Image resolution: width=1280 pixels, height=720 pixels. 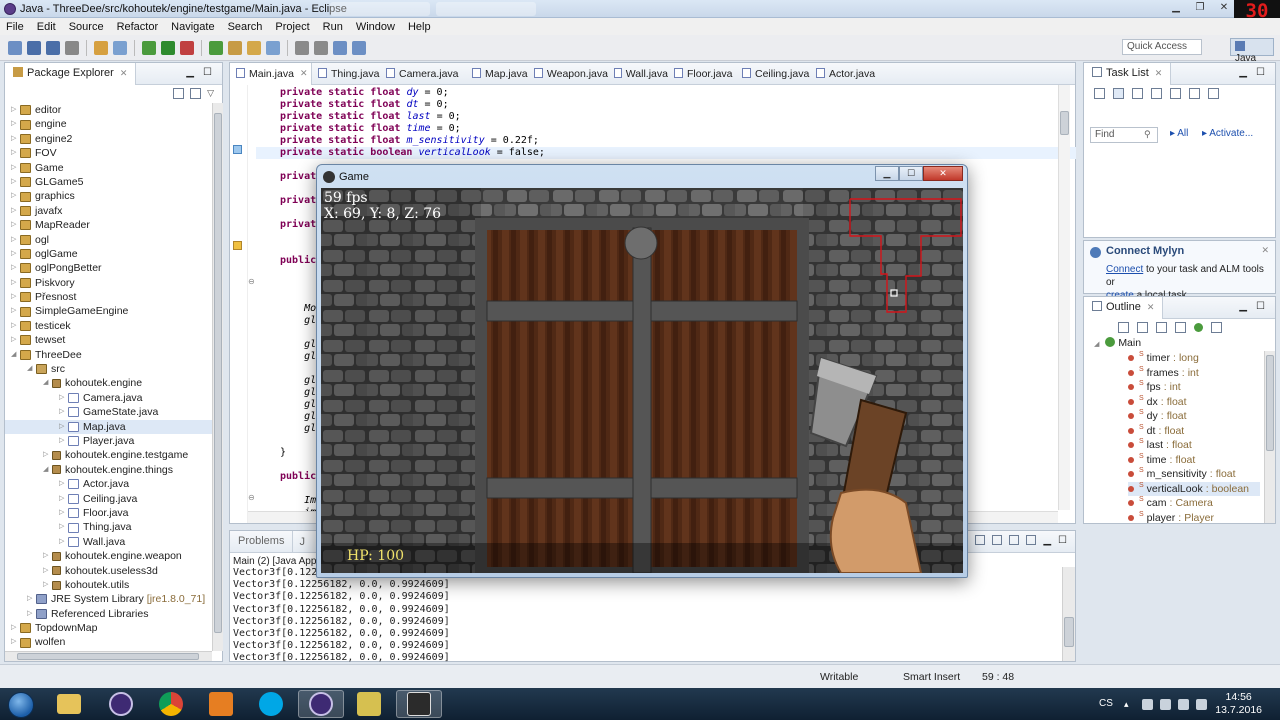 What do you see at coordinates (1252, 51) in the screenshot?
I see `java-perspective-button: Java` at bounding box center [1252, 51].